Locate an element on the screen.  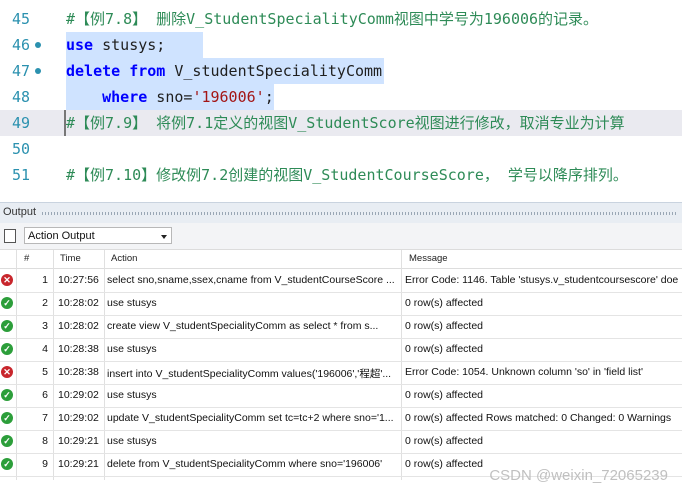
table-row: ✓ 4 10:28:38 use stusys 0 row(s) affected is located at coordinates (341, 350).